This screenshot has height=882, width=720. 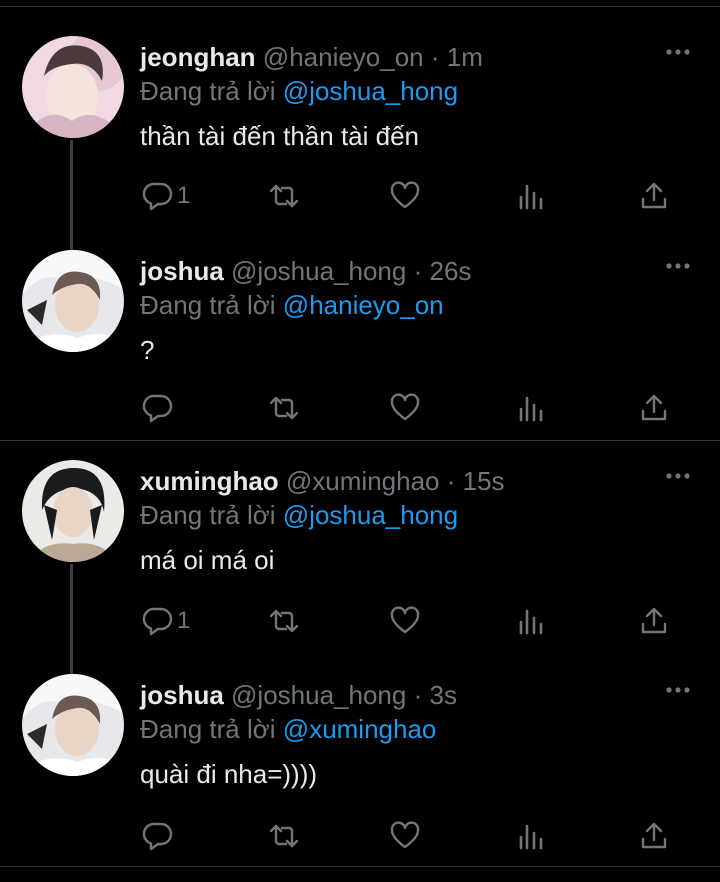 What do you see at coordinates (465, 57) in the screenshot?
I see `timestamp: 1m` at bounding box center [465, 57].